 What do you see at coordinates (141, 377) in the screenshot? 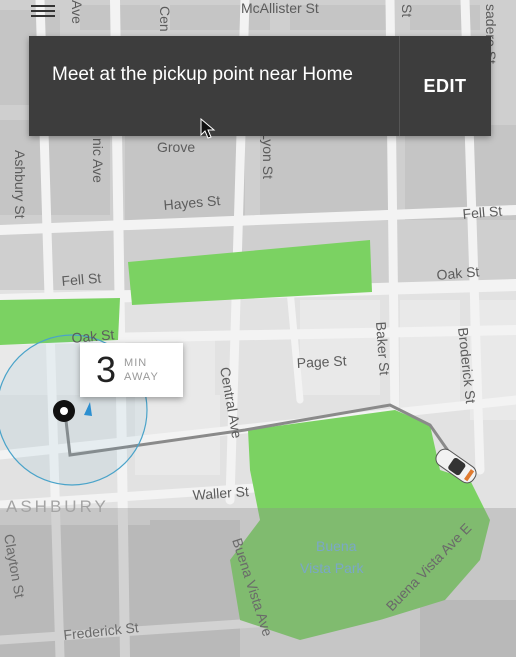
I see `eta-unit-away: AWAY` at bounding box center [141, 377].